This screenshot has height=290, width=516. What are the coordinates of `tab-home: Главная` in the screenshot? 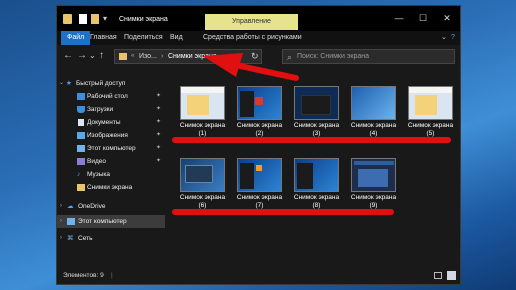 It's located at (103, 38).